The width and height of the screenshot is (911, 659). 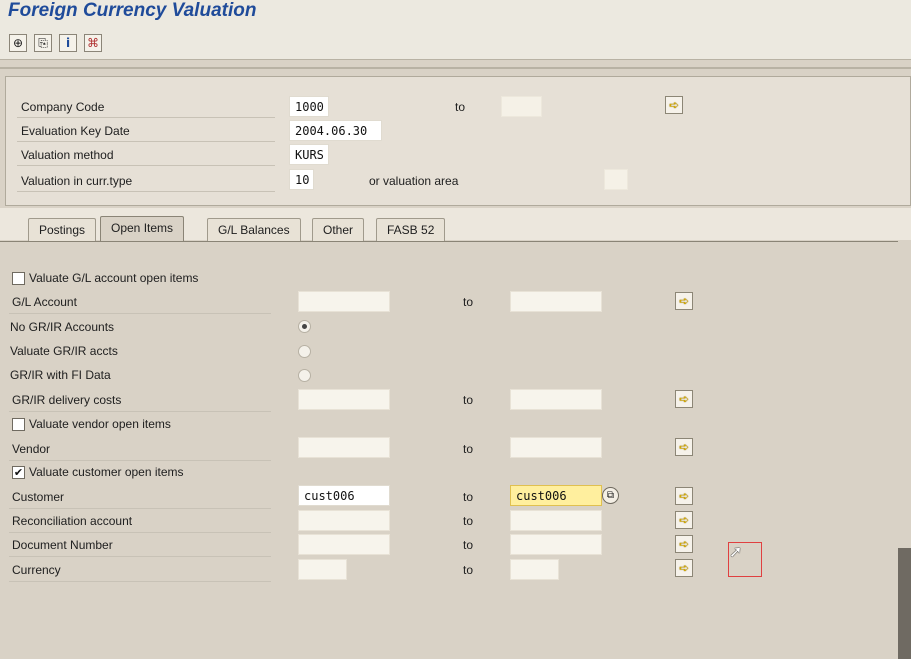 I want to click on application-toolbar: ⊕ ⎘ i ⌘, so click(x=455, y=42).